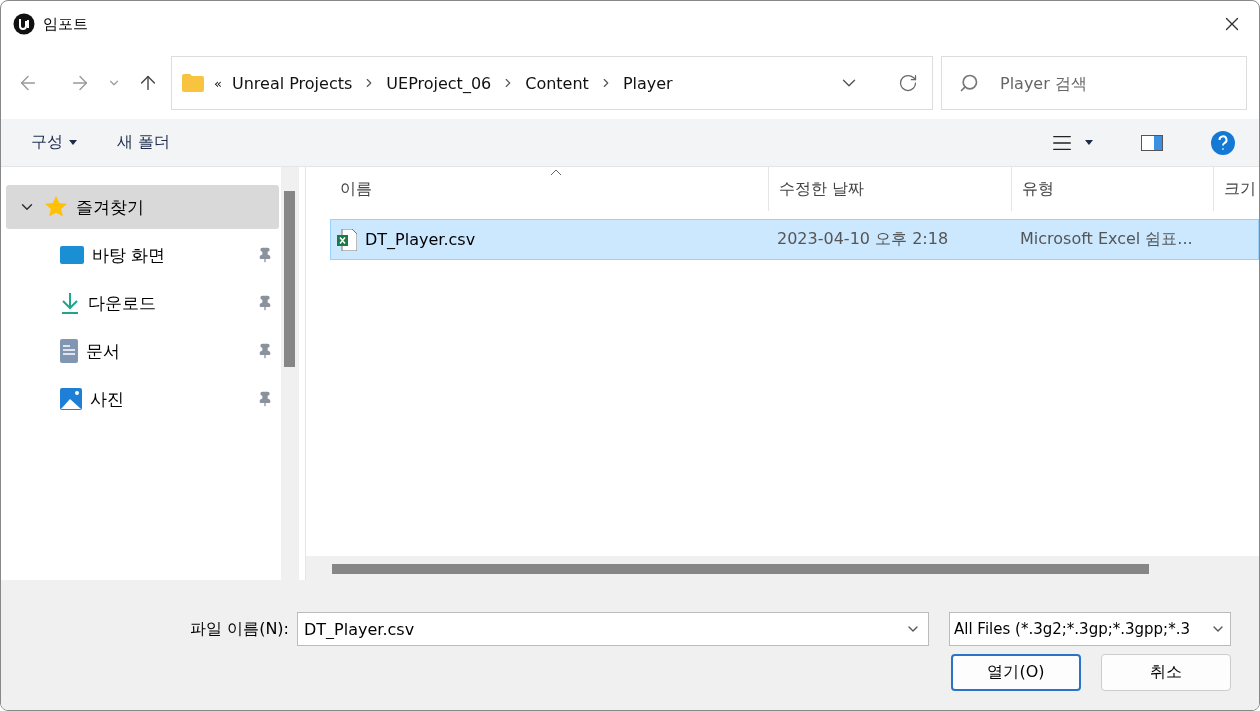 This screenshot has height=711, width=1260. I want to click on document-icon, so click(69, 351).